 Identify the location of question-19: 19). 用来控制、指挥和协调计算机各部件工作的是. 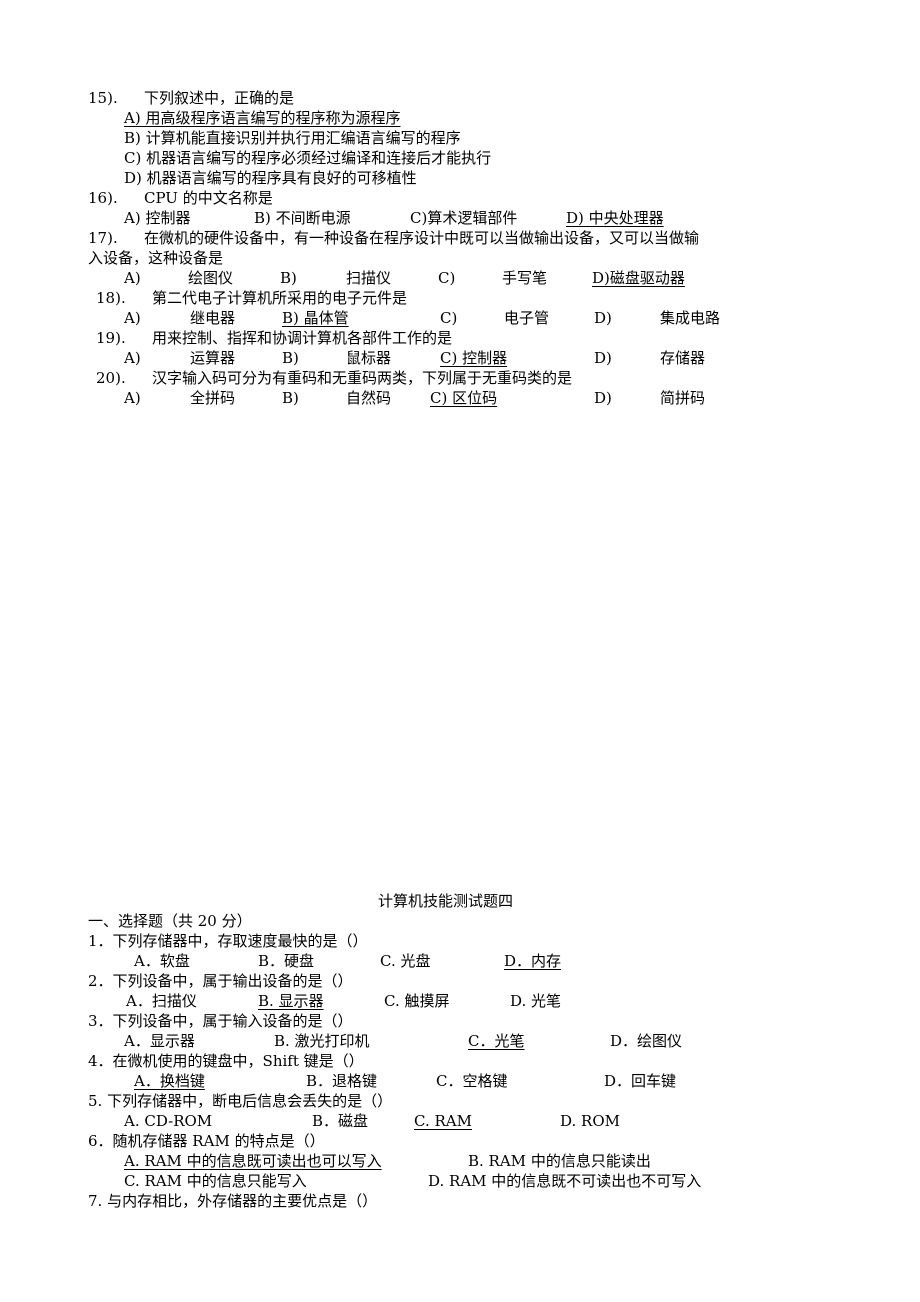
(274, 338).